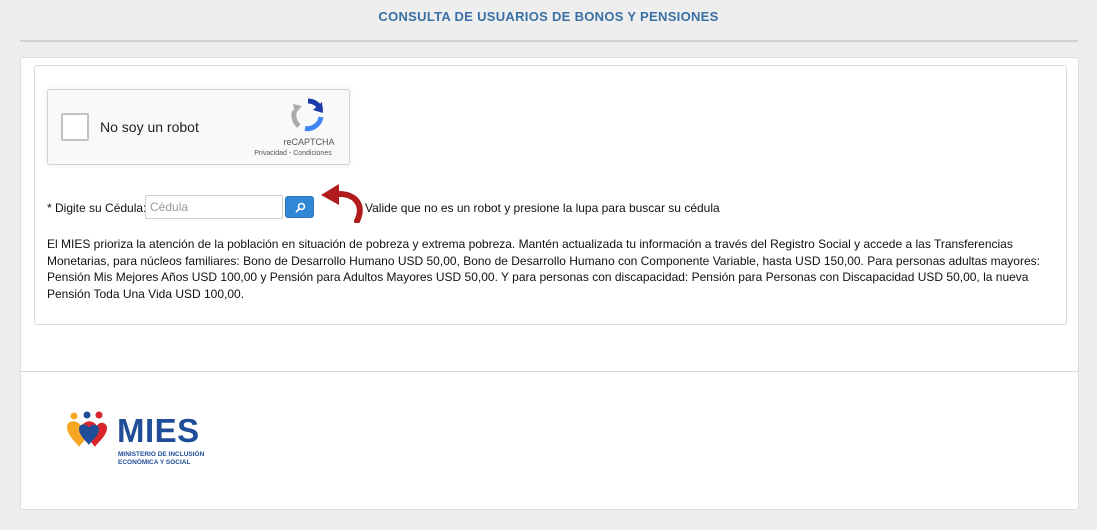 This screenshot has height=530, width=1097. What do you see at coordinates (158, 430) in the screenshot?
I see `mies-logo-text: MIES` at bounding box center [158, 430].